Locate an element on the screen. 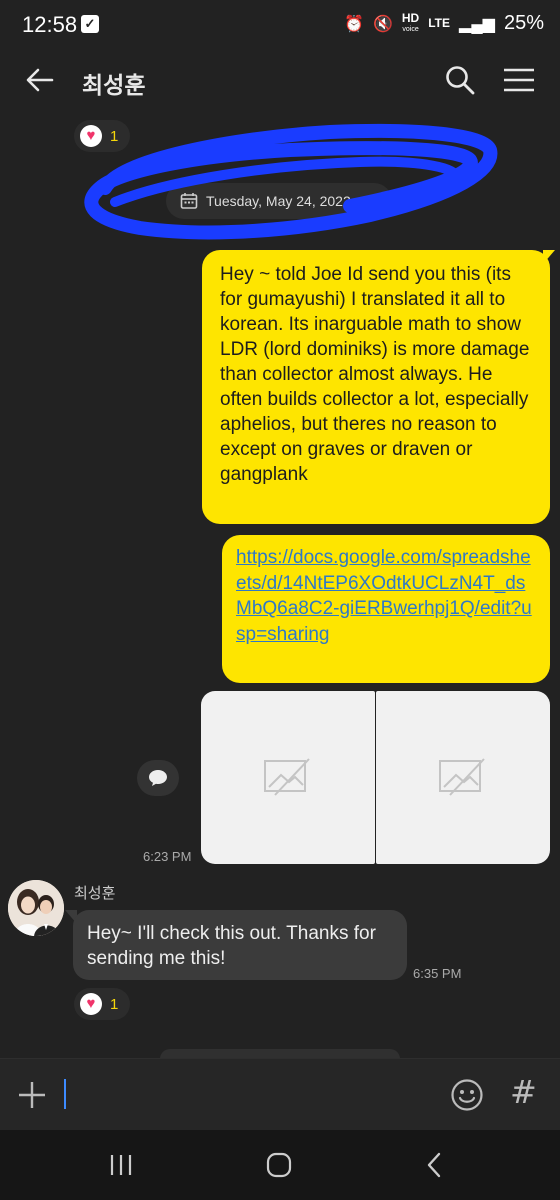 The image size is (560, 1200). chat-header: 최성훈 is located at coordinates (280, 81).